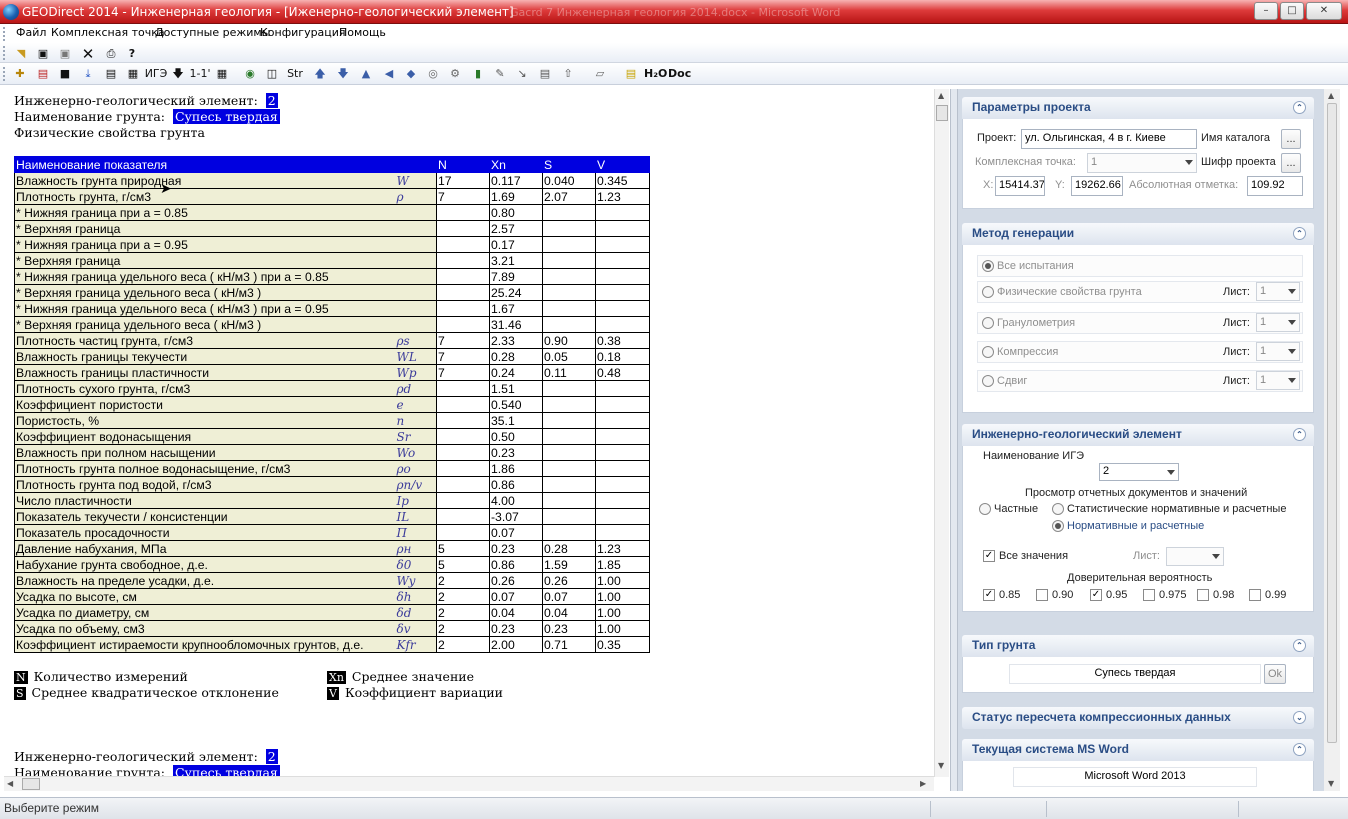  I want to click on menu-complex-point: Комплексная точка, so click(108, 32).